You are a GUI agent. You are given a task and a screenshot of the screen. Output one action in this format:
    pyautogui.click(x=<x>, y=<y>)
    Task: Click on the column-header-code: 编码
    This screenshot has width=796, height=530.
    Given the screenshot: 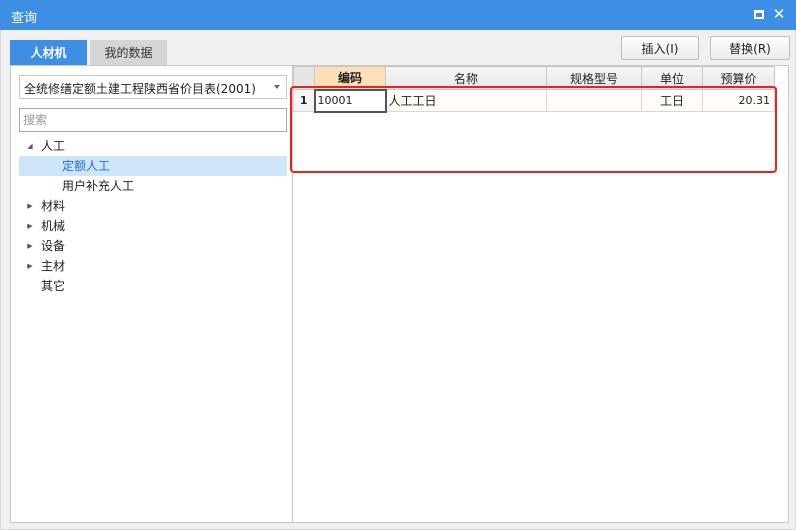 What is the action you would take?
    pyautogui.click(x=350, y=78)
    